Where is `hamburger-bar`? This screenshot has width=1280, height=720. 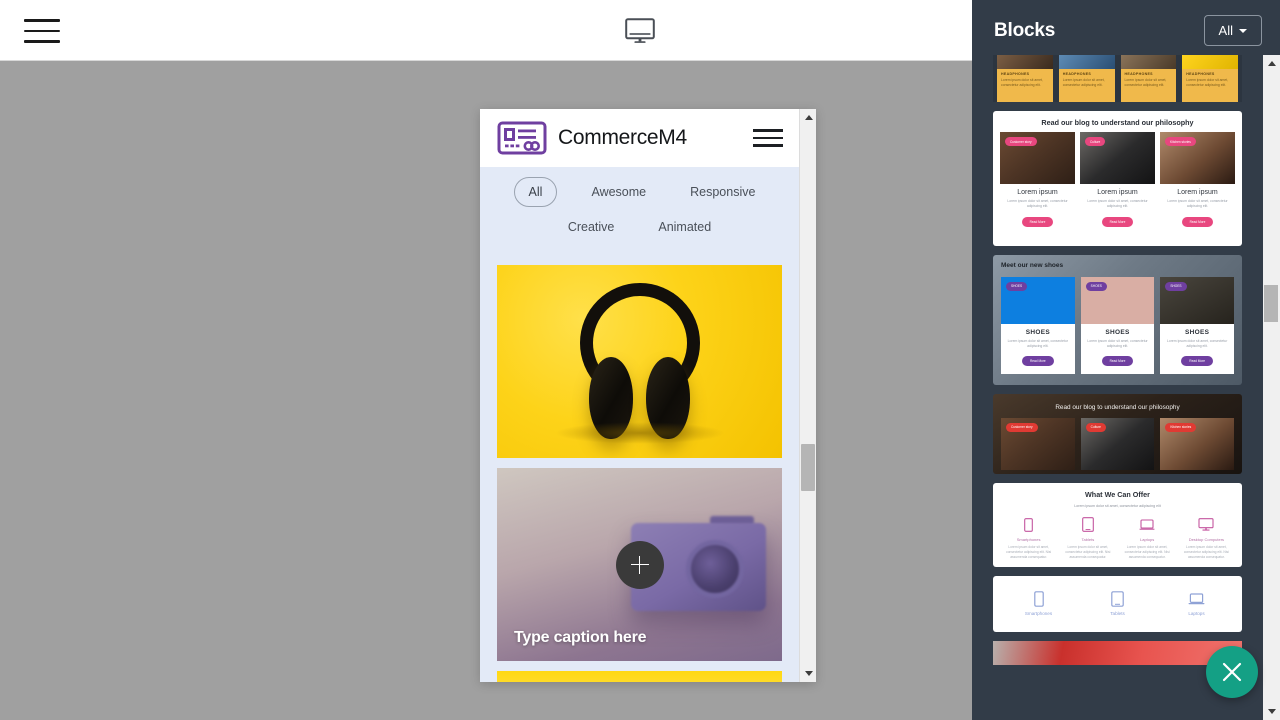 hamburger-bar is located at coordinates (42, 31).